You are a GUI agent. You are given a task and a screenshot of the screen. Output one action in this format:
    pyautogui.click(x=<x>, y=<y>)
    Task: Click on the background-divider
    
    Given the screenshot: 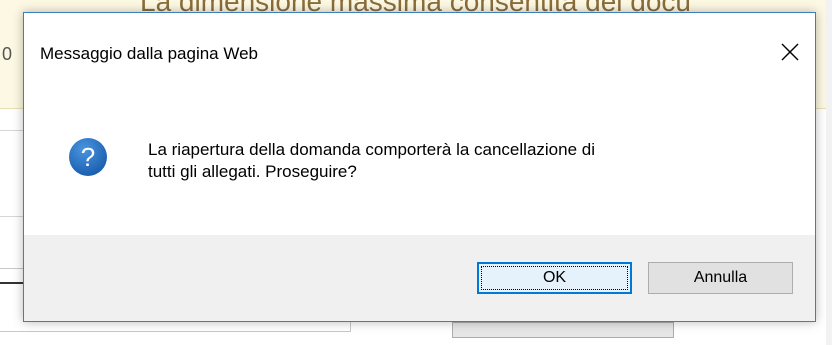 What is the action you would take?
    pyautogui.click(x=12, y=283)
    